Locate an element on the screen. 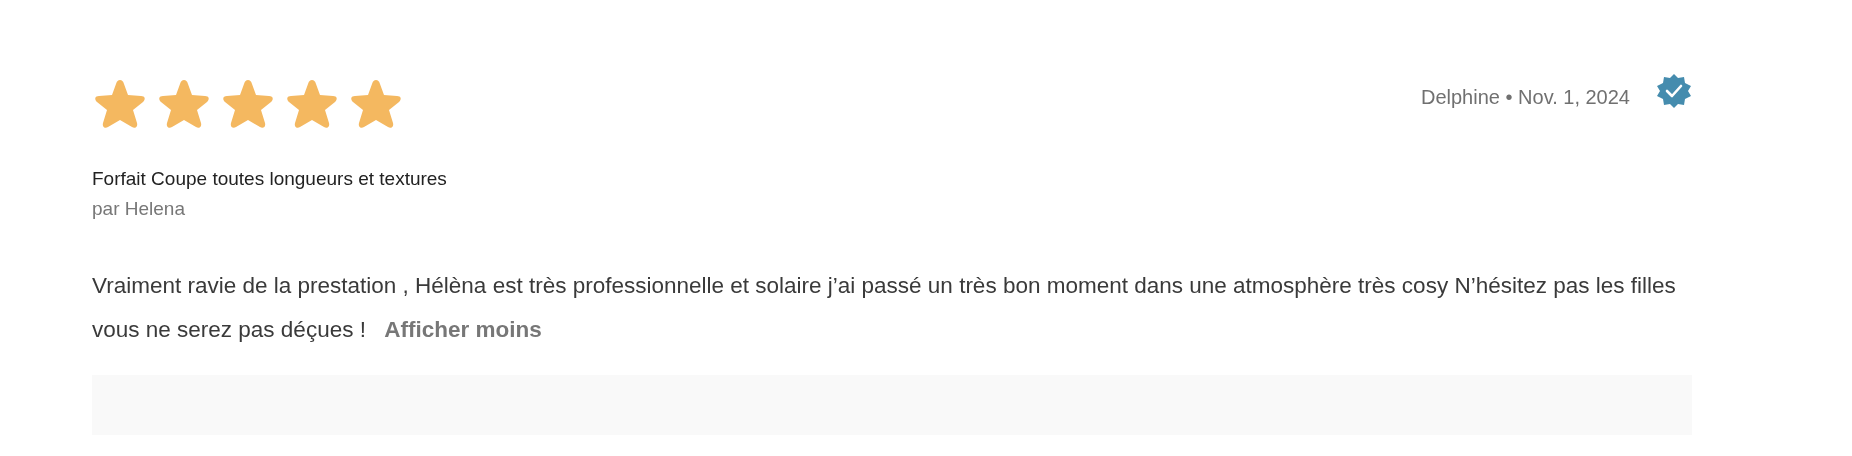 The image size is (1852, 456). staff-name: par Helena is located at coordinates (139, 209).